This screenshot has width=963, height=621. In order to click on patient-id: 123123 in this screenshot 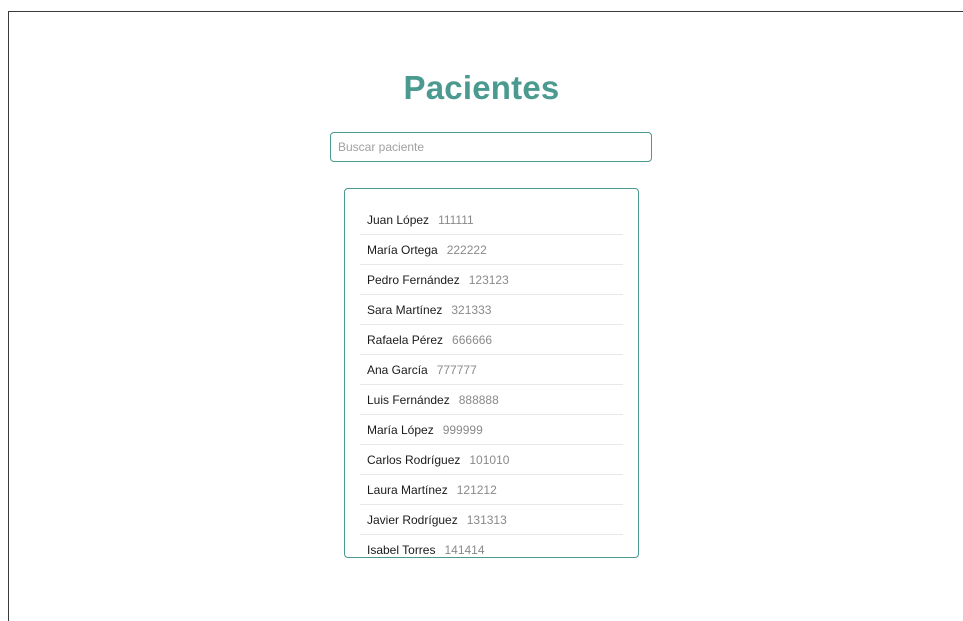, I will do `click(488, 279)`.